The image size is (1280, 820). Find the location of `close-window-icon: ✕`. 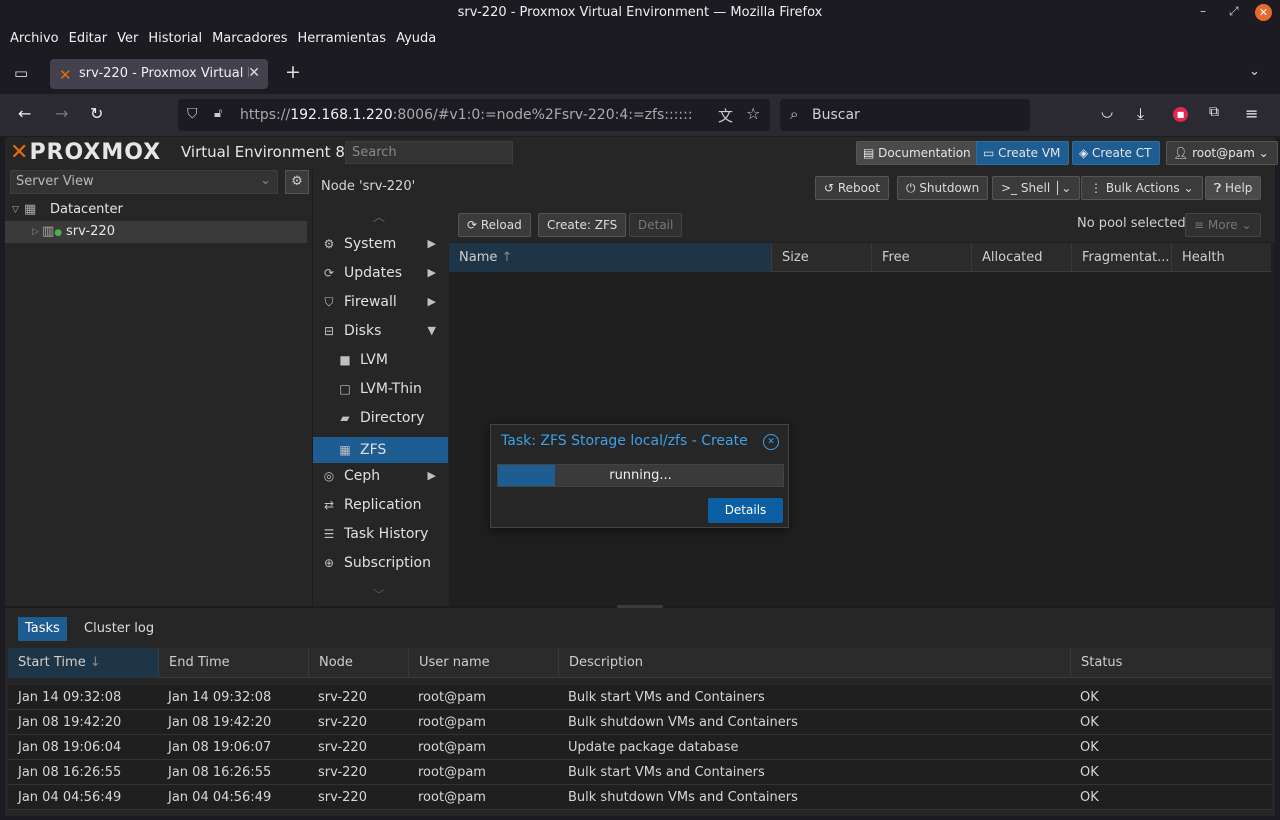

close-window-icon: ✕ is located at coordinates (1263, 12).